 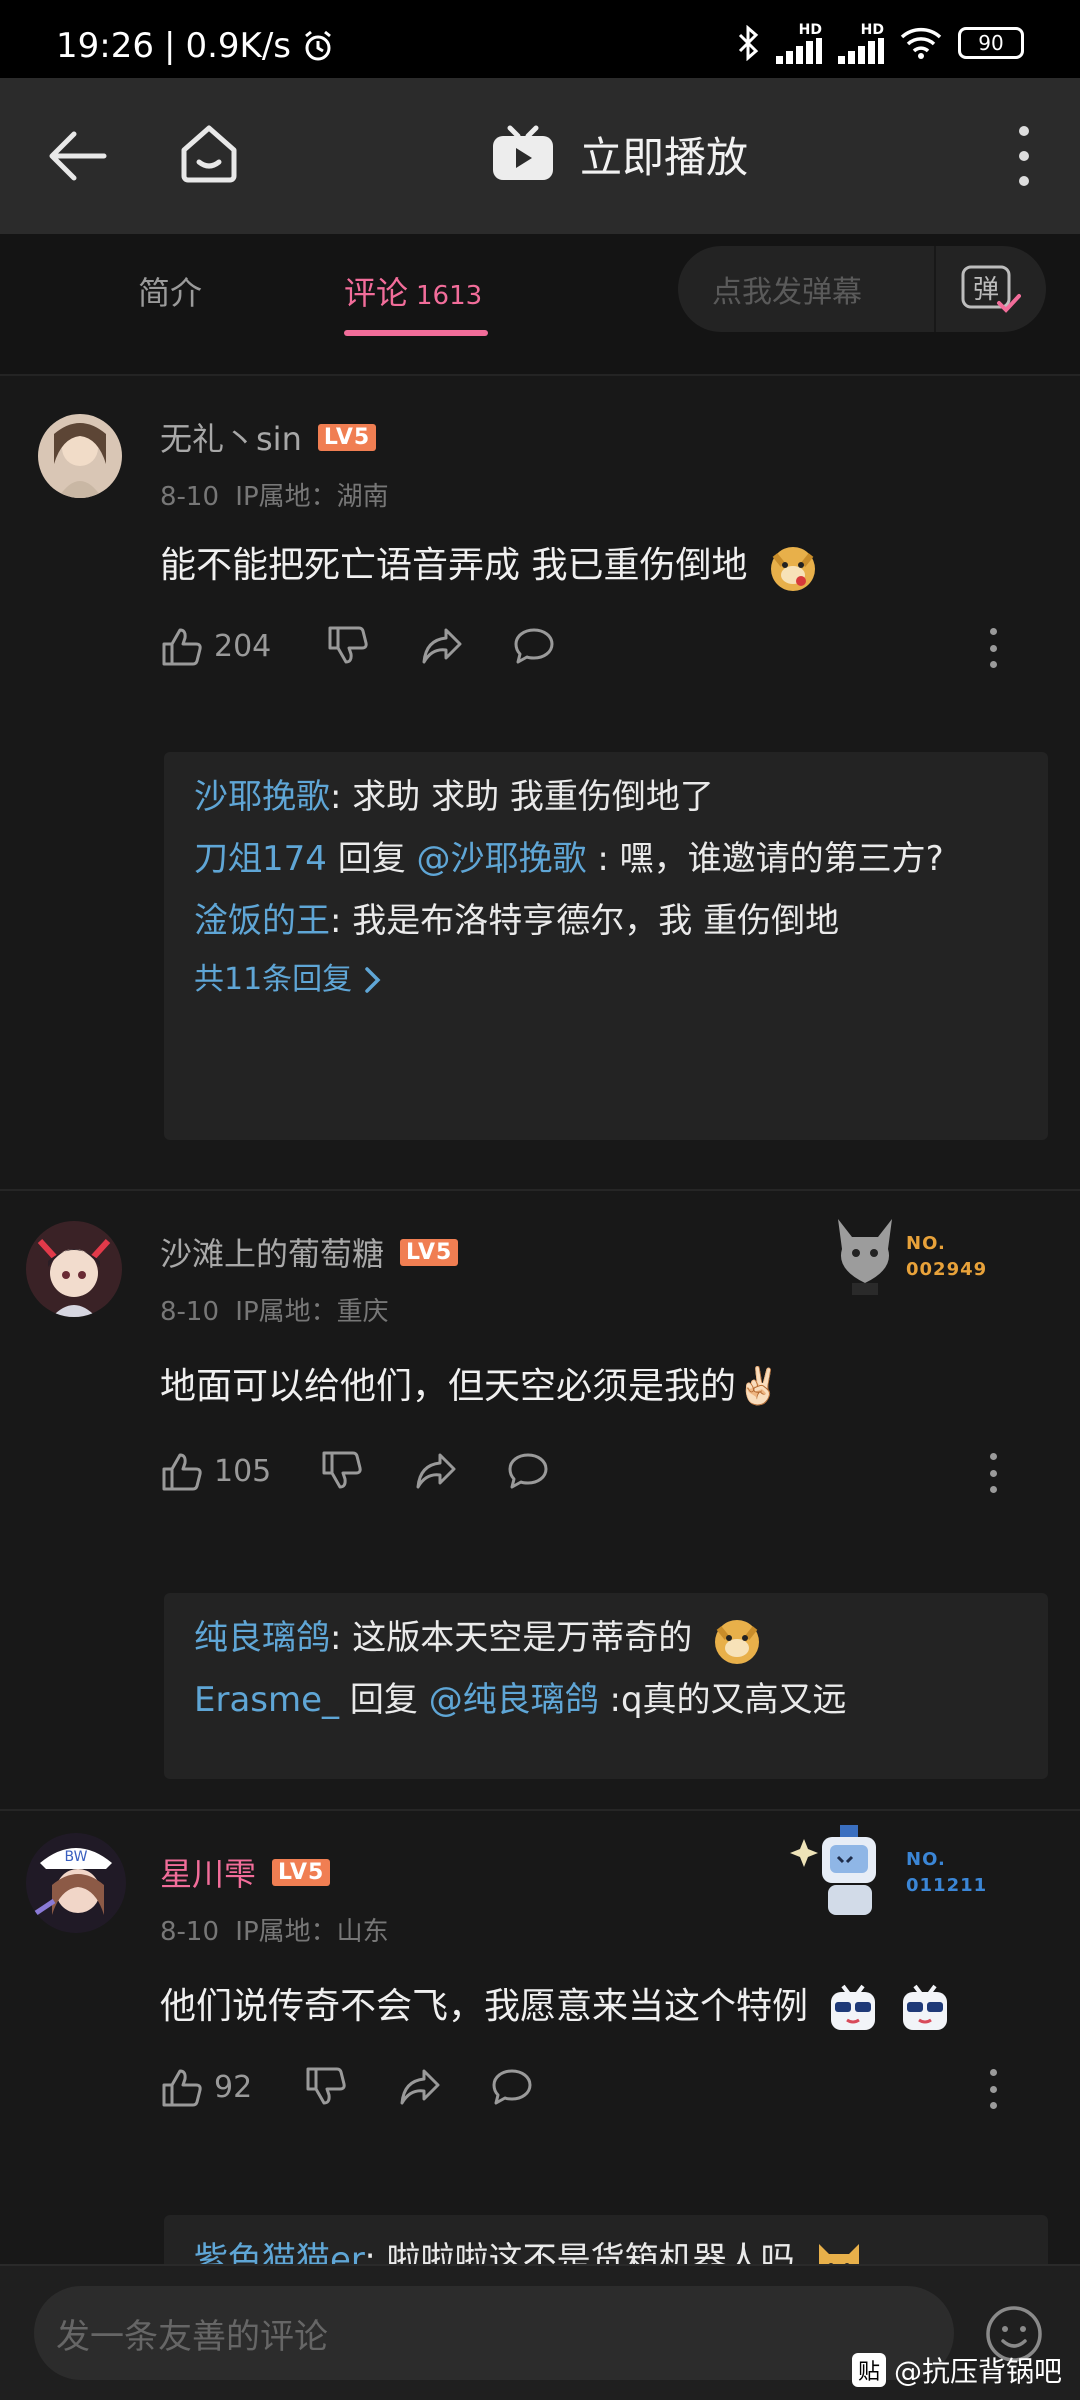 I want to click on doge-emoji-icon, so click(x=737, y=1641).